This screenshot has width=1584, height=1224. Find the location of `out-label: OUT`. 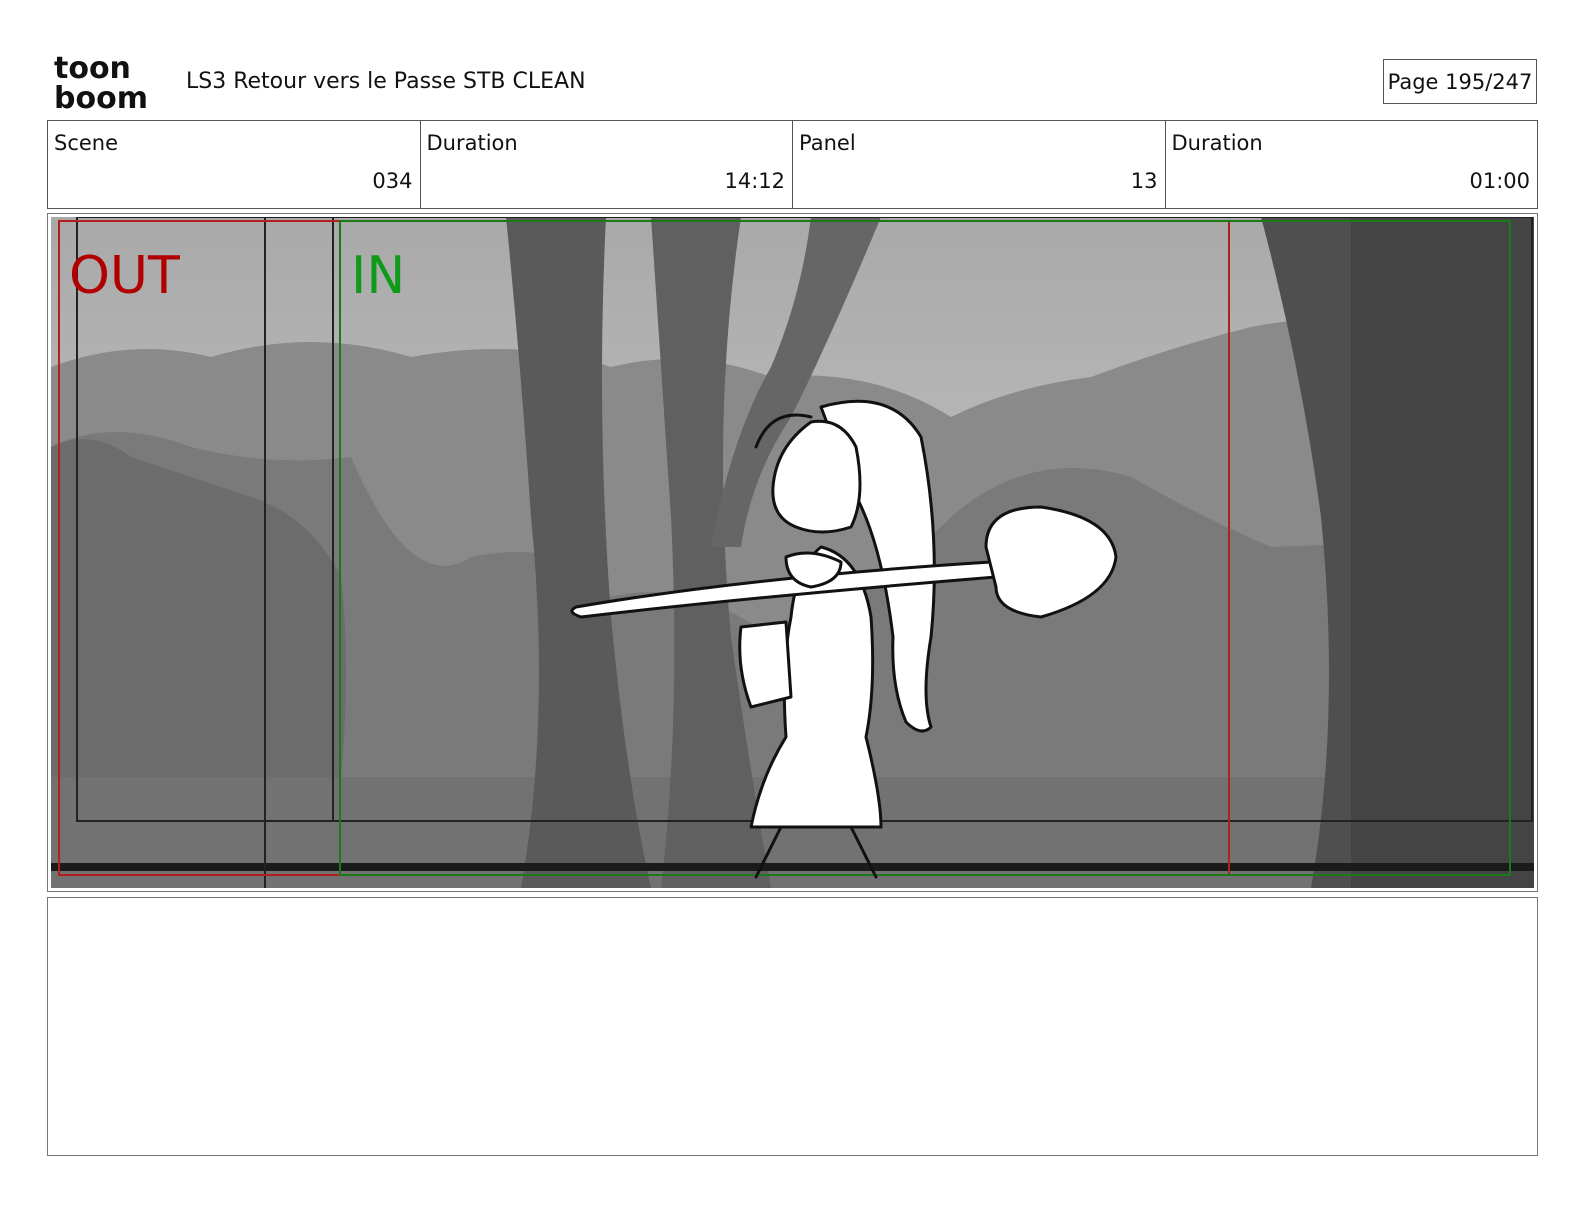

out-label: OUT is located at coordinates (124, 276).